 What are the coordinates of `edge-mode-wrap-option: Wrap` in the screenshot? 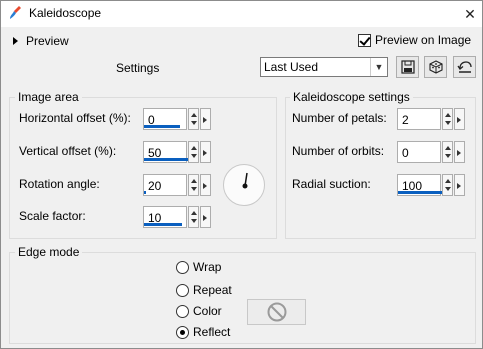 It's located at (198, 267).